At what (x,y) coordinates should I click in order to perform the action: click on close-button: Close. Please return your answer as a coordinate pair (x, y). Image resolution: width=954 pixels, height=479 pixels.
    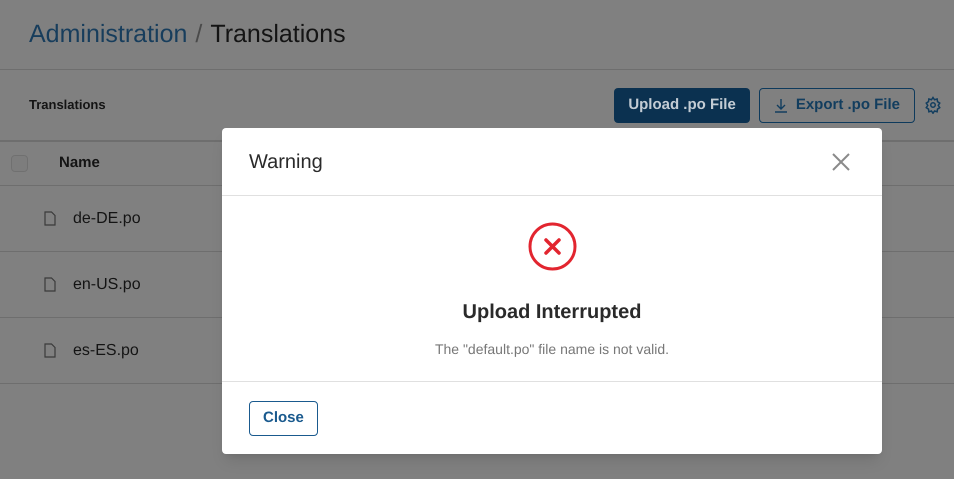
    Looking at the image, I should click on (283, 418).